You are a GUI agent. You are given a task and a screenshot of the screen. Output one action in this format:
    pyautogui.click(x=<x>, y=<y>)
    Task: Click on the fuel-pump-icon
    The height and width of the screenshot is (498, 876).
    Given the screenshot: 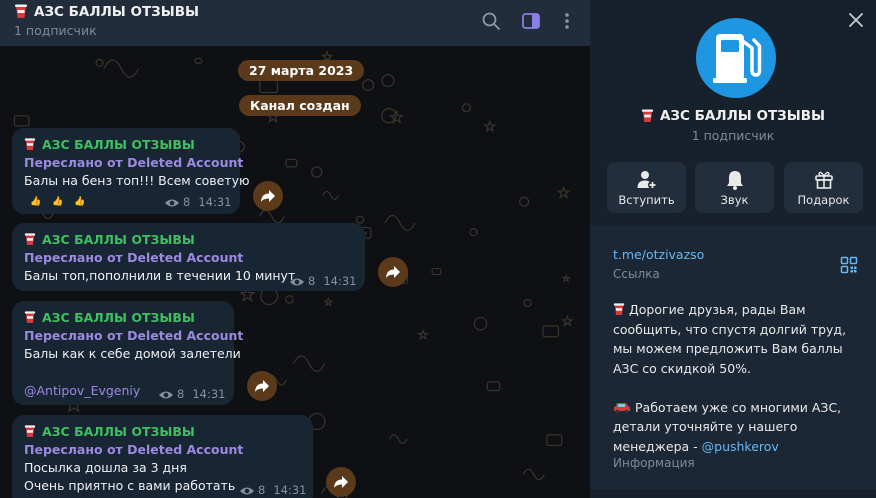 What is the action you would take?
    pyautogui.click(x=737, y=58)
    